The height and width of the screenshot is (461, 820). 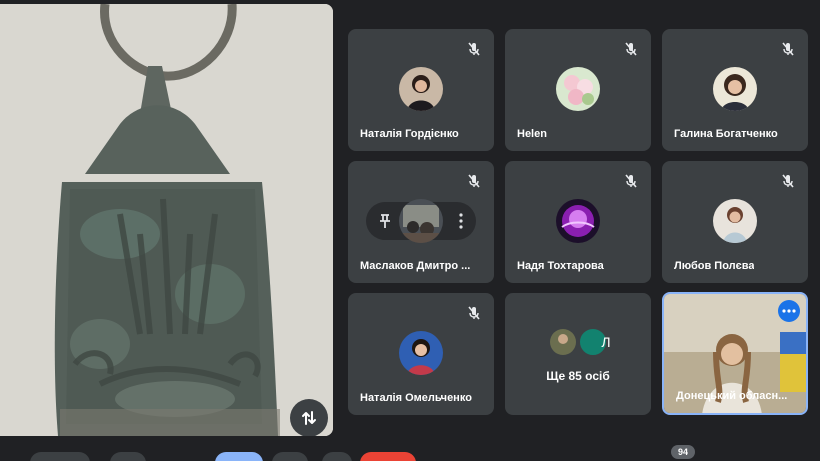 What do you see at coordinates (726, 134) in the screenshot?
I see `participant-name: Галина Богатченко` at bounding box center [726, 134].